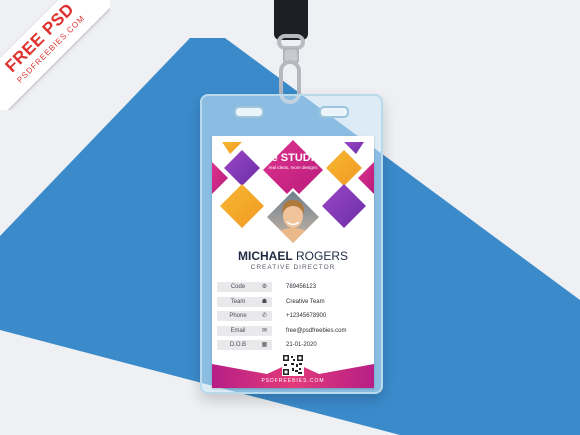 The width and height of the screenshot is (580, 435). What do you see at coordinates (293, 167) in the screenshot?
I see `brand-tagline: real ideas, more designs` at bounding box center [293, 167].